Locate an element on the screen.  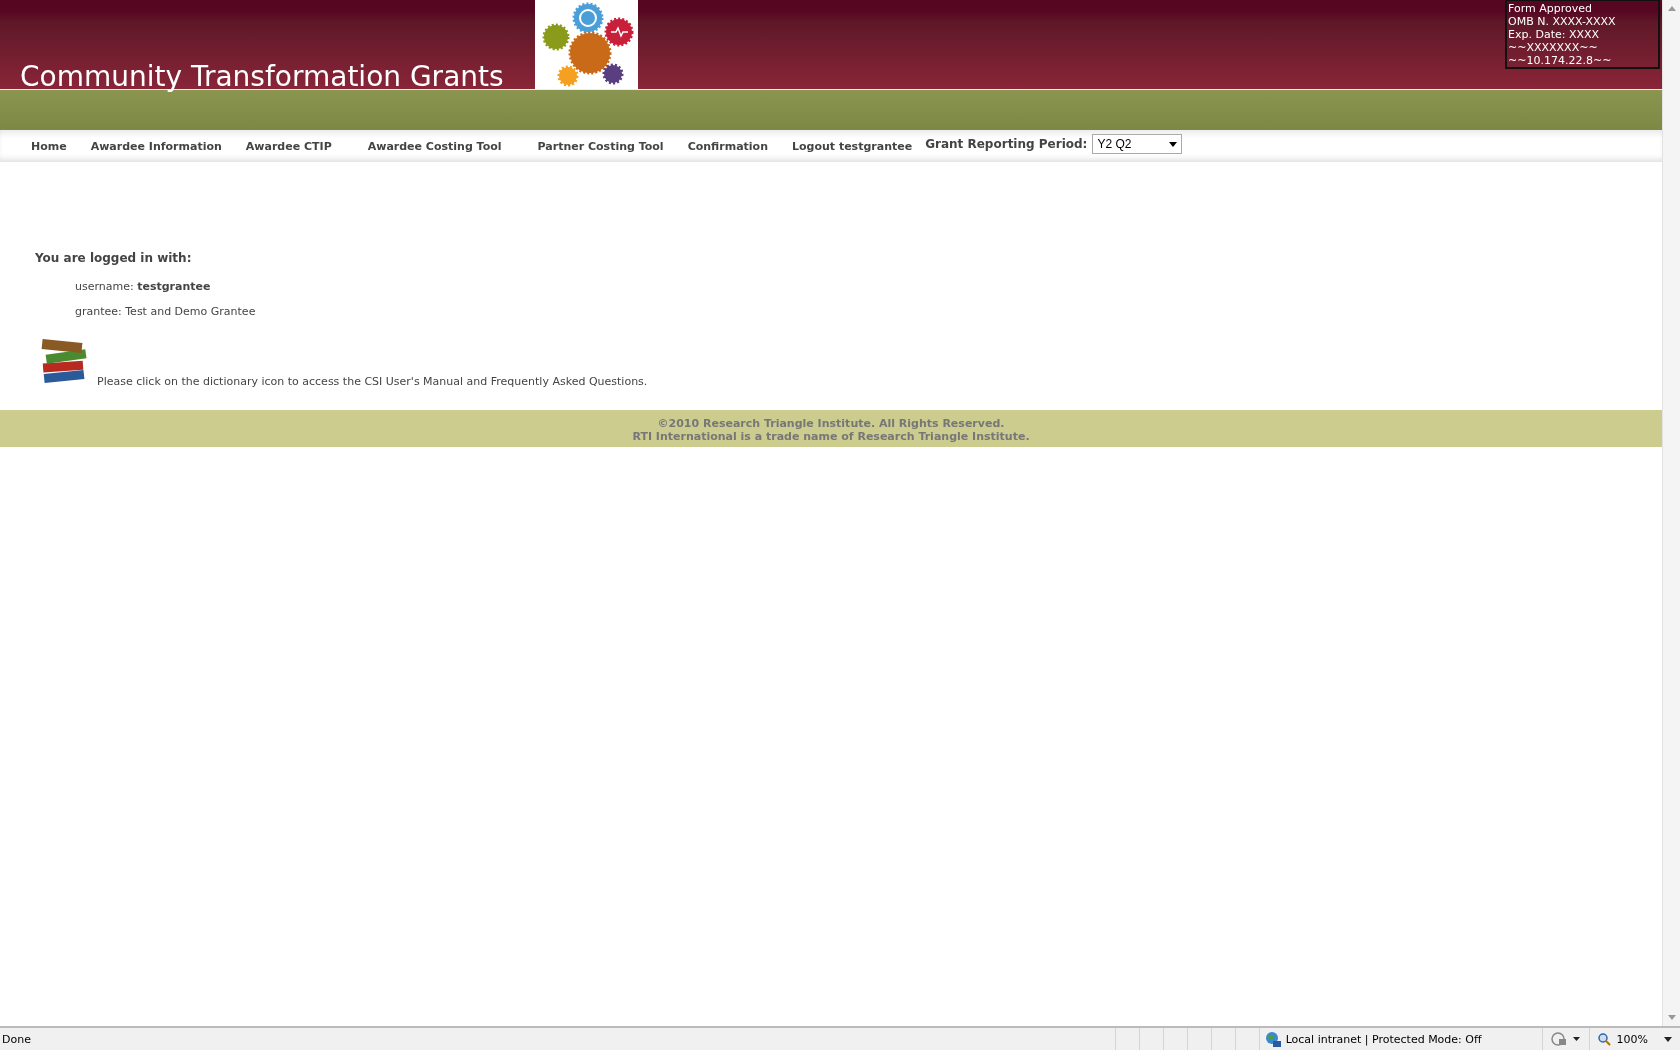
scrollbar is located at coordinates (1671, 513).